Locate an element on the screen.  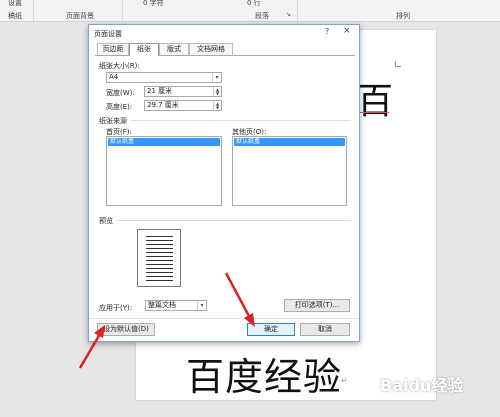
paper-size-select: A4 ▾ is located at coordinates (164, 77).